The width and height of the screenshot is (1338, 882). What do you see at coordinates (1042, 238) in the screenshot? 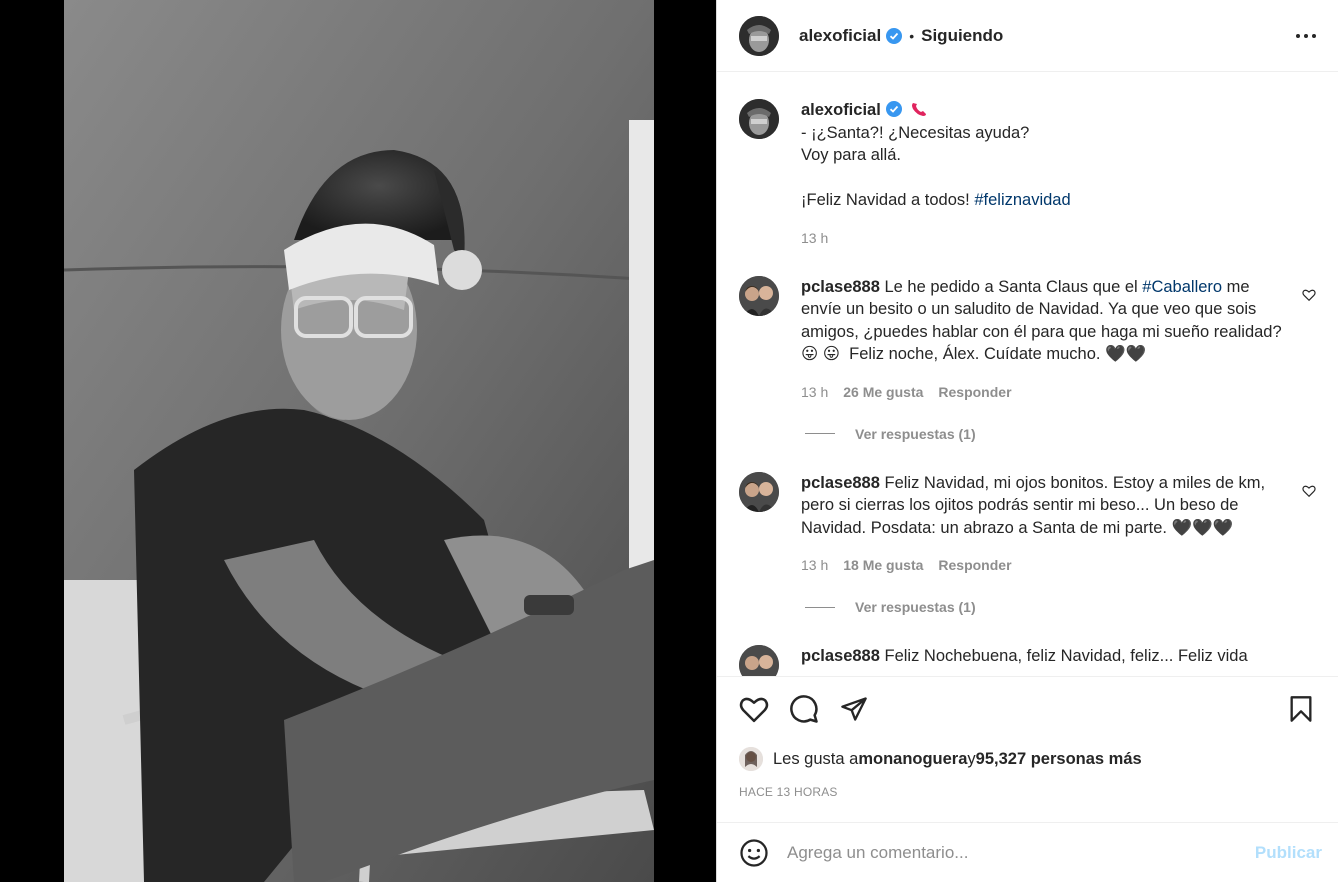
I see `caption-meta: 13 h` at bounding box center [1042, 238].